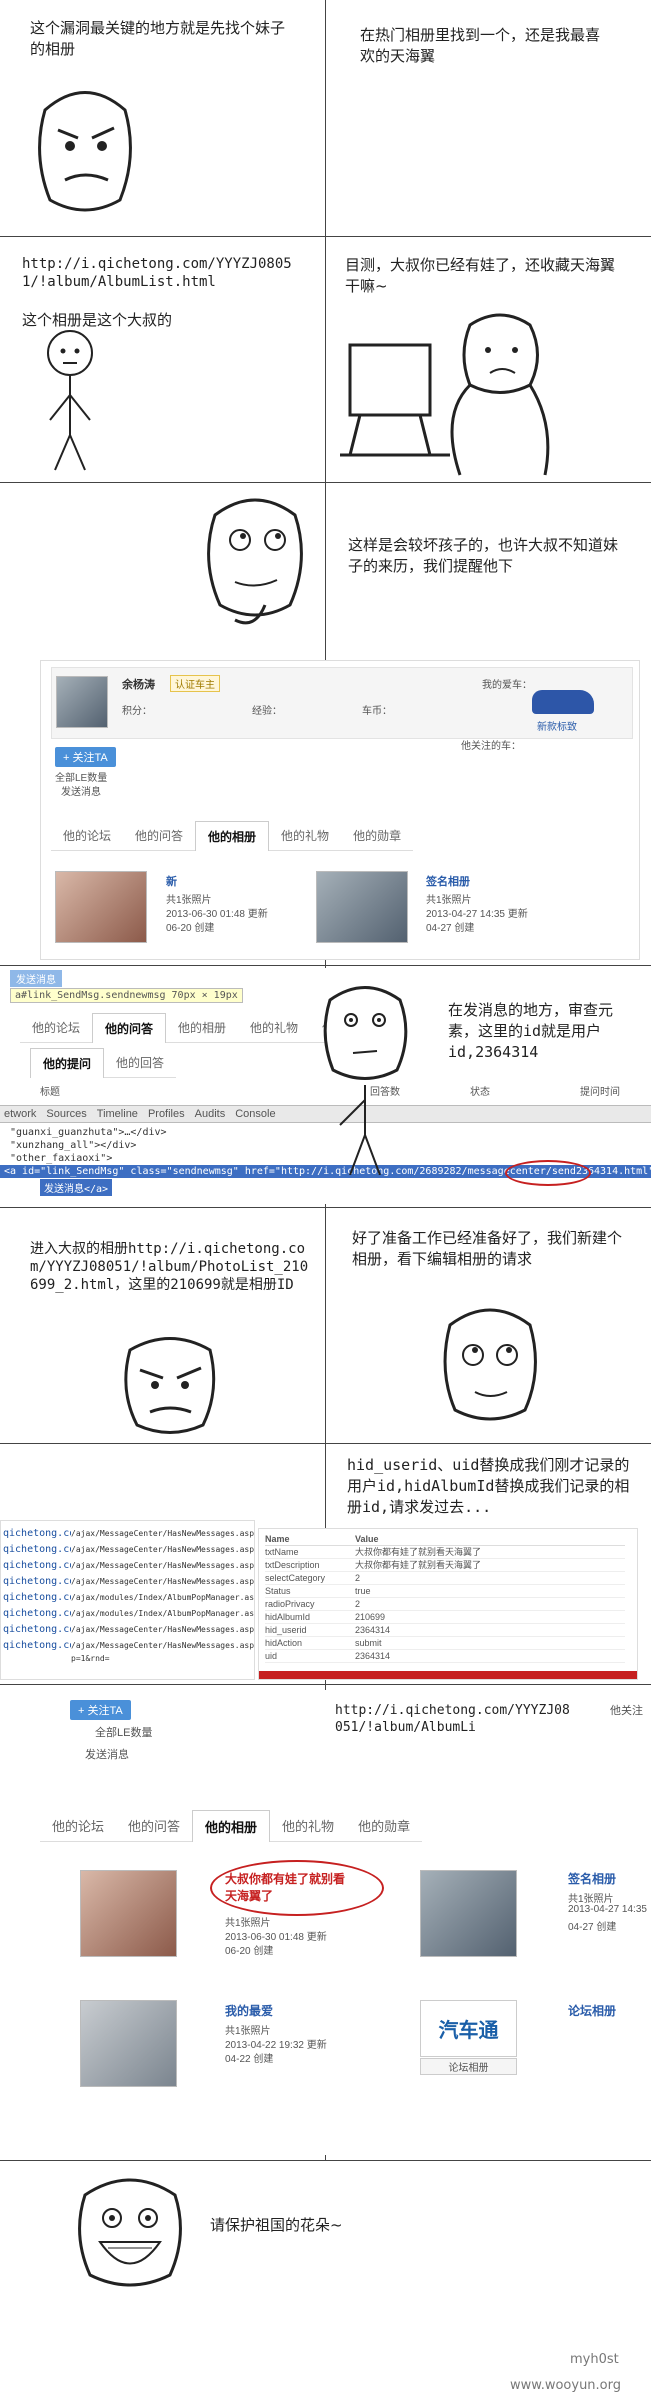 The image size is (651, 2401). I want to click on param-name: selectCategory, so click(295, 1578).